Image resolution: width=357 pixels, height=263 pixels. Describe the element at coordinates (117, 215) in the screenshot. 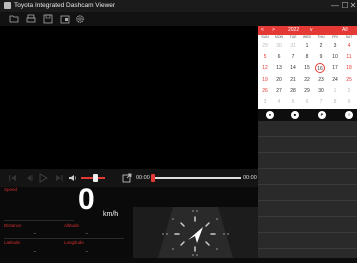

I see `speed-unit-dash: -` at that location.